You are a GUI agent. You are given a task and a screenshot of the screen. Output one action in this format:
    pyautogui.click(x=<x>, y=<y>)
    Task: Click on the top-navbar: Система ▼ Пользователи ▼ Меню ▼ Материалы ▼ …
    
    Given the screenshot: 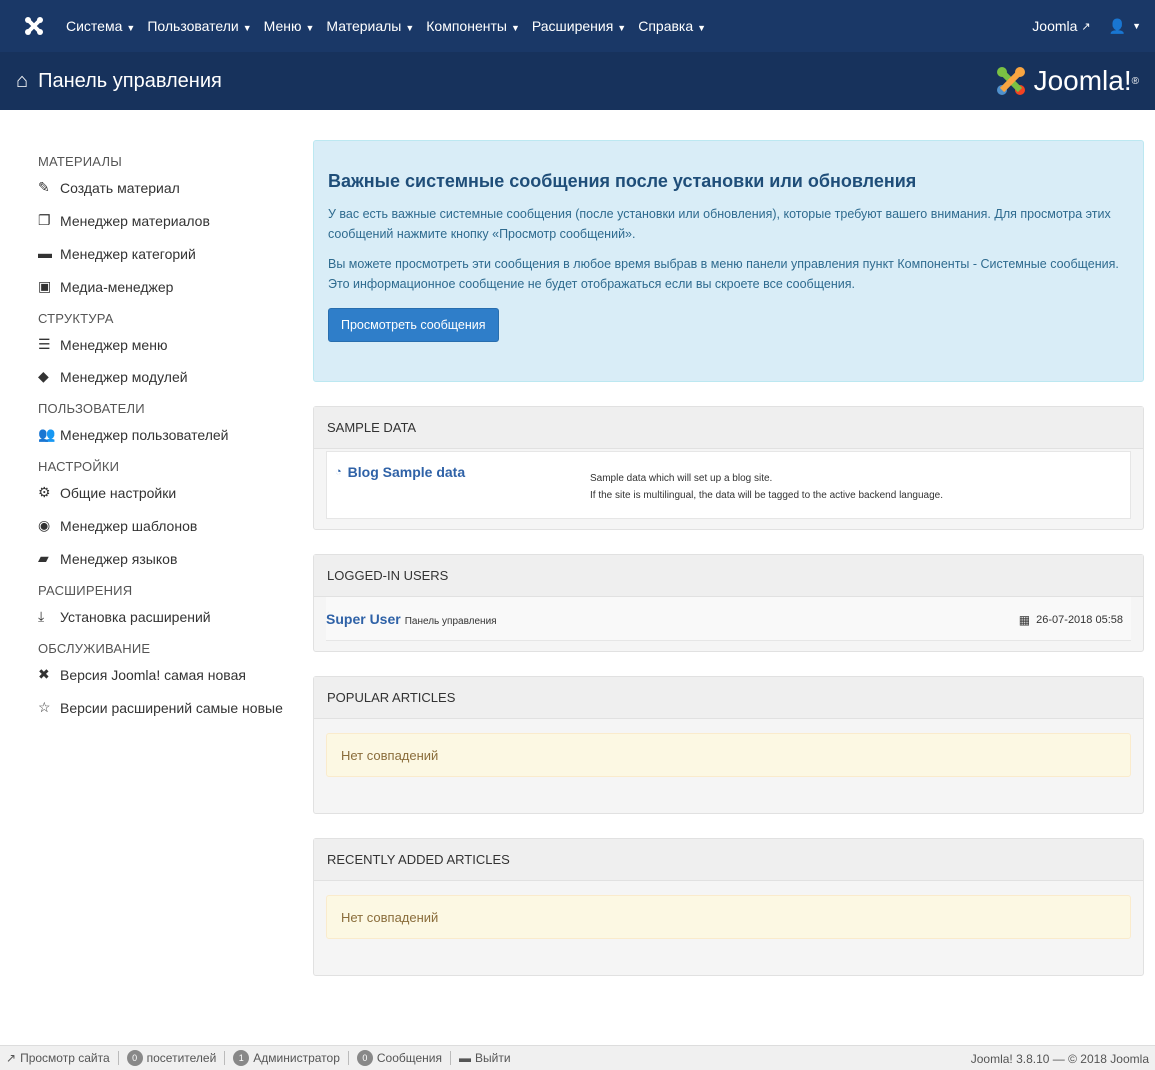 What is the action you would take?
    pyautogui.click(x=577, y=26)
    